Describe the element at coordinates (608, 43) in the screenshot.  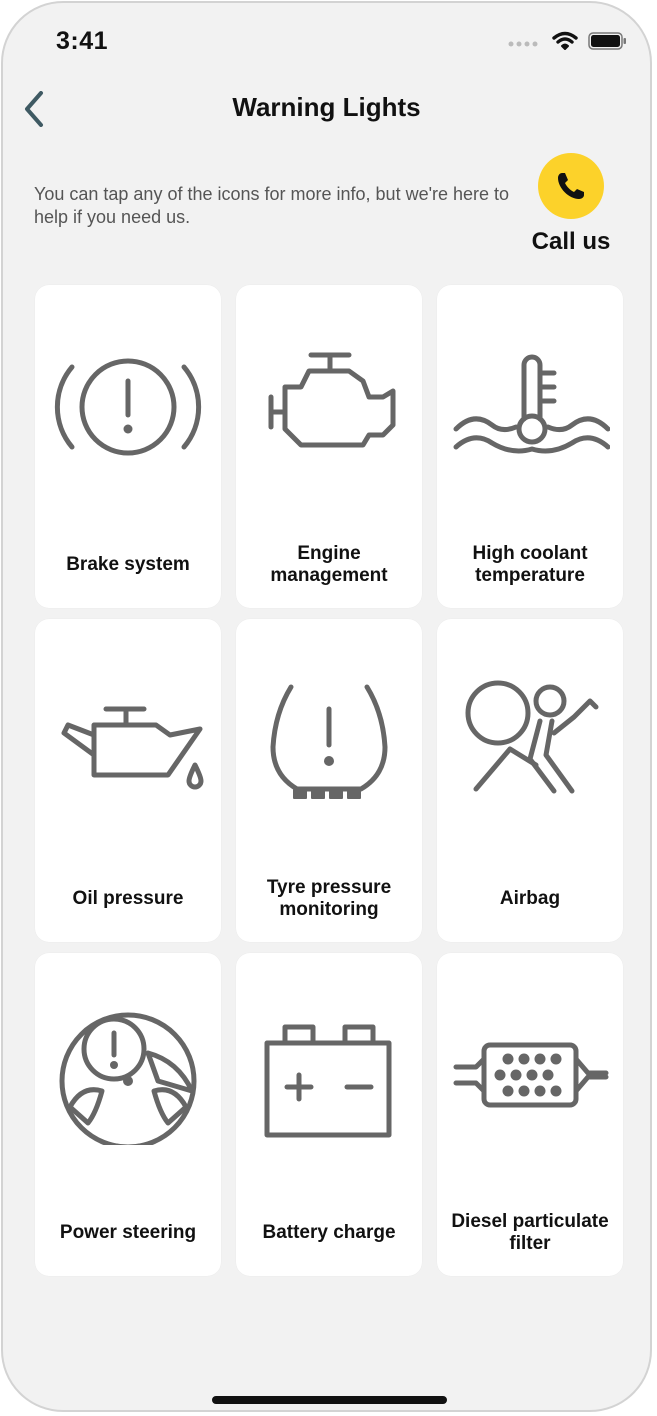
I see `battery-status-icon` at that location.